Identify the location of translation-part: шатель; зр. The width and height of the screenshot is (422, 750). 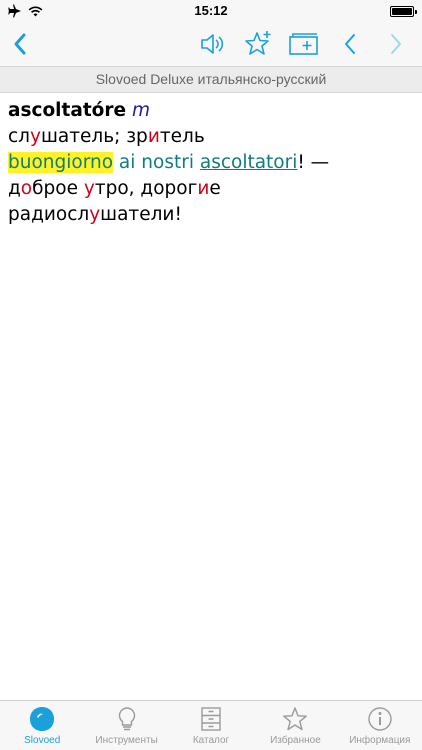
(94, 136).